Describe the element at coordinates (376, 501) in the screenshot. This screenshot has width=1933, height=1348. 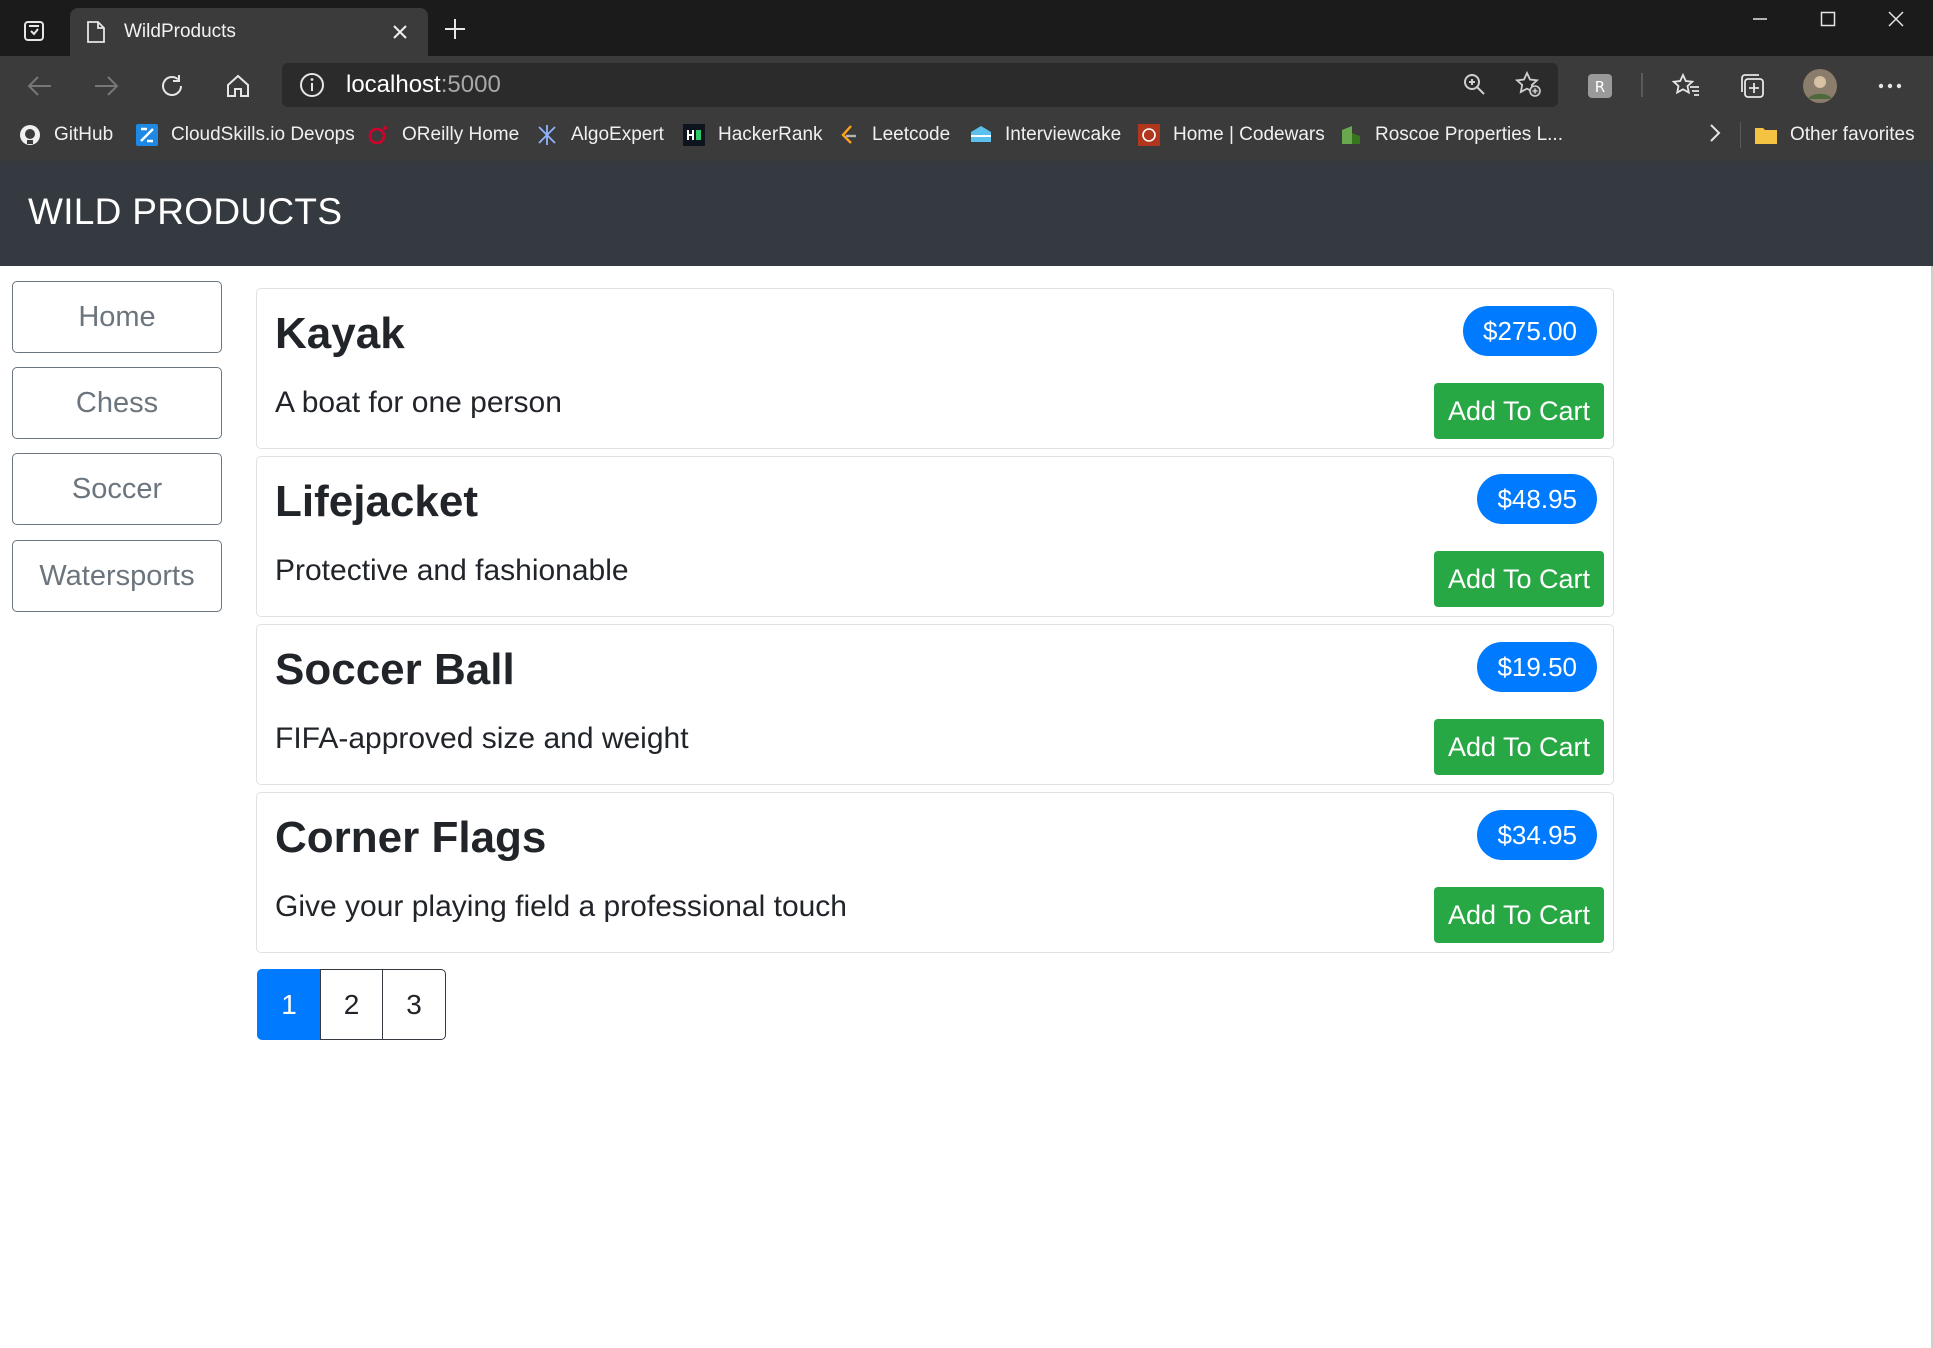
I see `product-name: Lifejacket` at that location.